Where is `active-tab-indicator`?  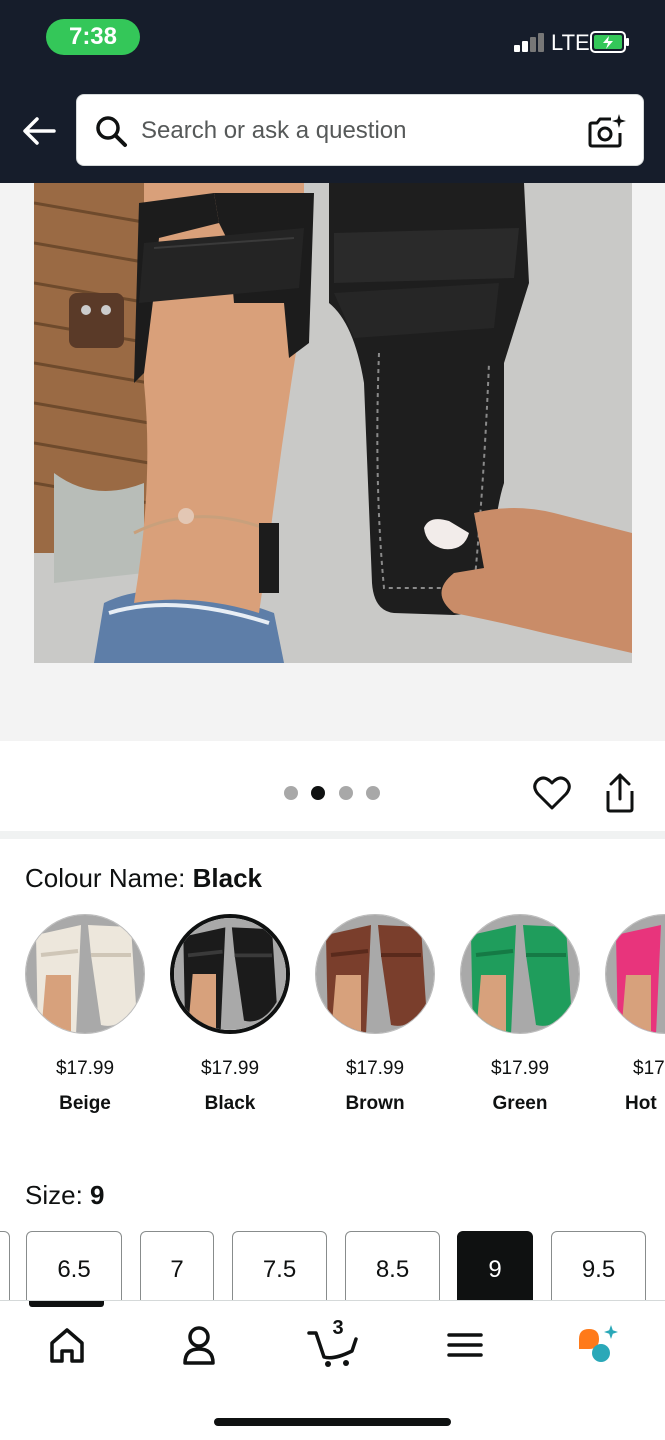 active-tab-indicator is located at coordinates (66, 1304).